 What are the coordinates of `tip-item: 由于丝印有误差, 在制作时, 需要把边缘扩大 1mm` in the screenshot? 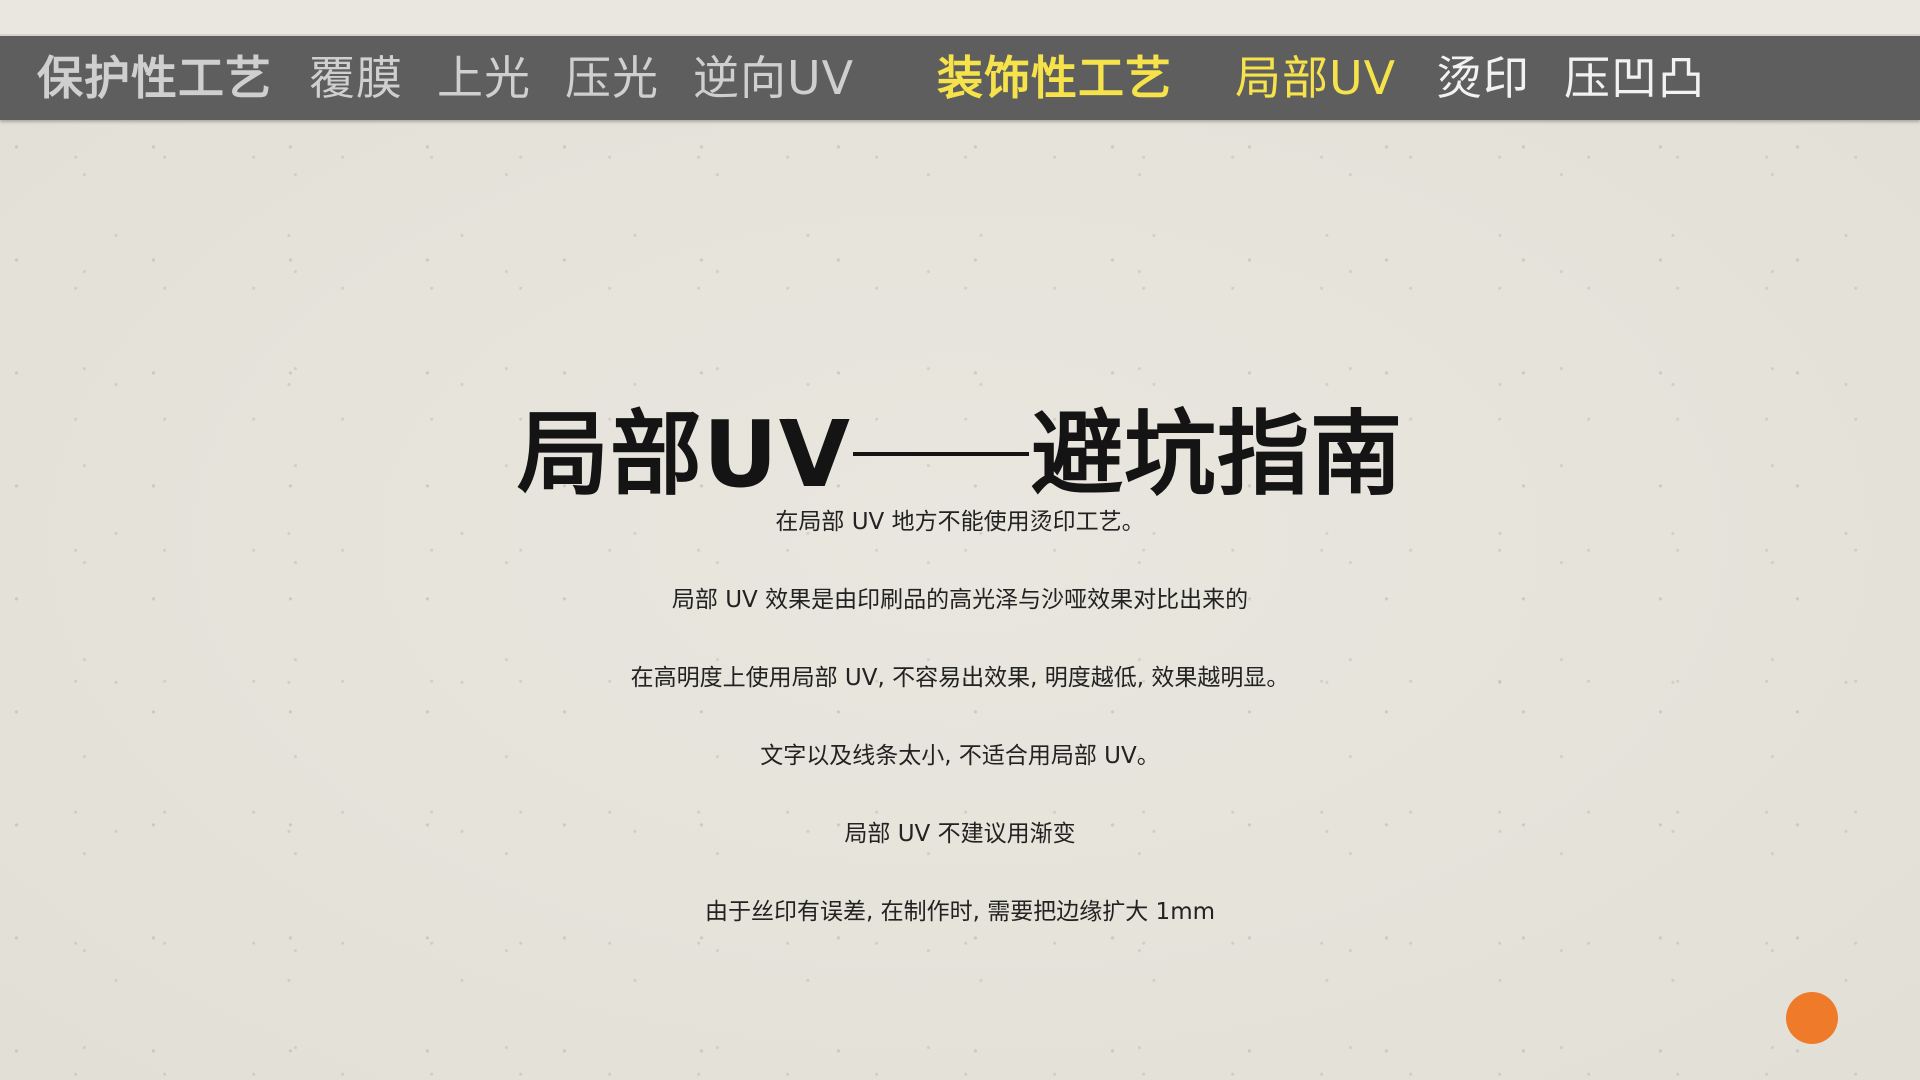 It's located at (960, 912).